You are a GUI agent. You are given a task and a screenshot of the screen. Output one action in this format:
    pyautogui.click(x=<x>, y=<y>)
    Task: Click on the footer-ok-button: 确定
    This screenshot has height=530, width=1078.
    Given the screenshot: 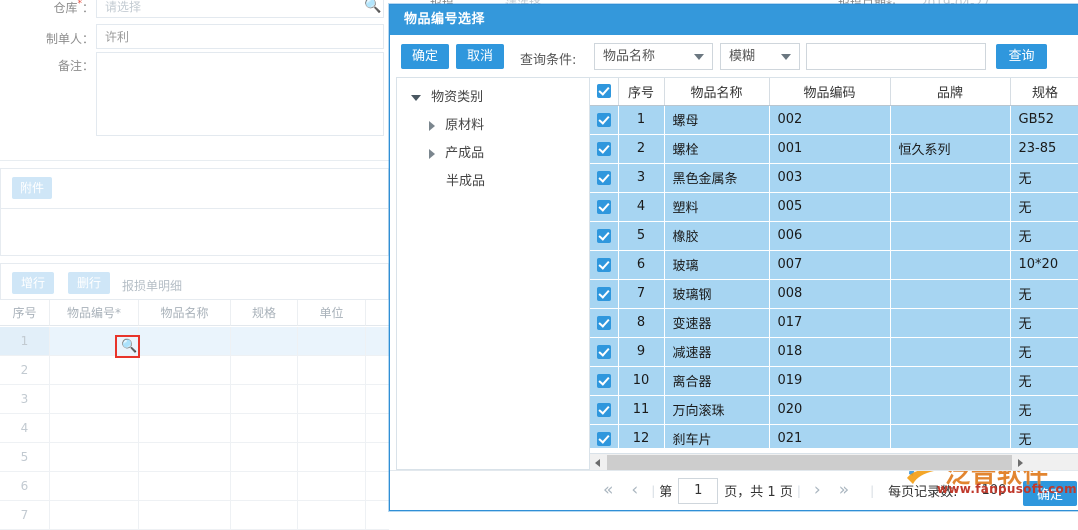 What is the action you would take?
    pyautogui.click(x=1050, y=493)
    